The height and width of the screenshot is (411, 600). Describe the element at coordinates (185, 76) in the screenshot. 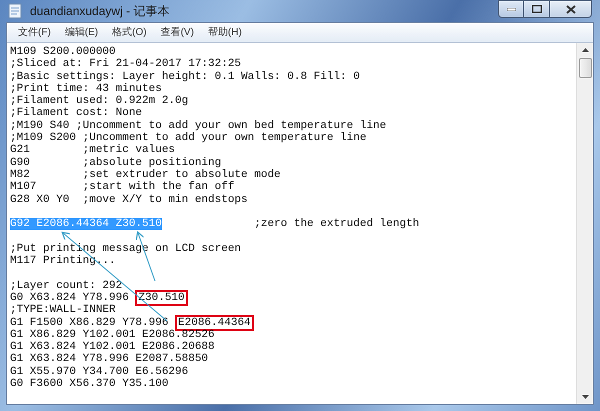

I see `code-text: ;Basic settings: Layer height: 0.1 Walls: 0.8 Fill: 0` at that location.